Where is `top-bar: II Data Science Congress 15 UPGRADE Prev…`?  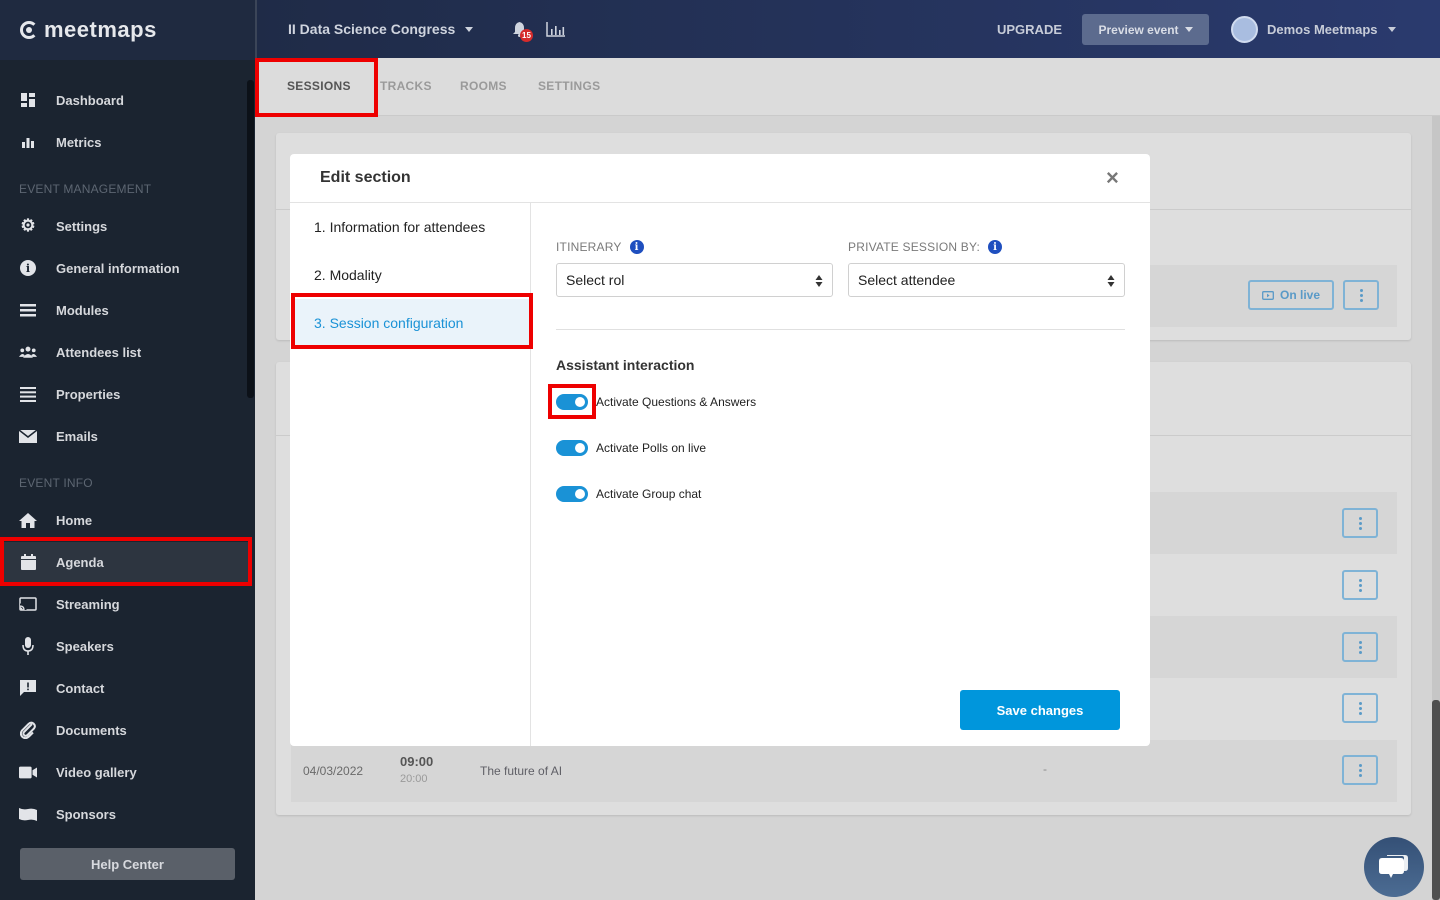 top-bar: II Data Science Congress 15 UPGRADE Prev… is located at coordinates (847, 29).